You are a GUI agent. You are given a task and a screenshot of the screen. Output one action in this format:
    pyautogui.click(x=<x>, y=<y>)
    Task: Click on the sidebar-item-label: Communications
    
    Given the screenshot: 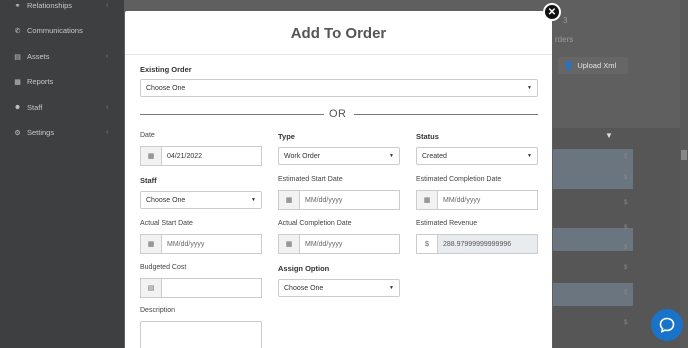 What is the action you would take?
    pyautogui.click(x=55, y=30)
    